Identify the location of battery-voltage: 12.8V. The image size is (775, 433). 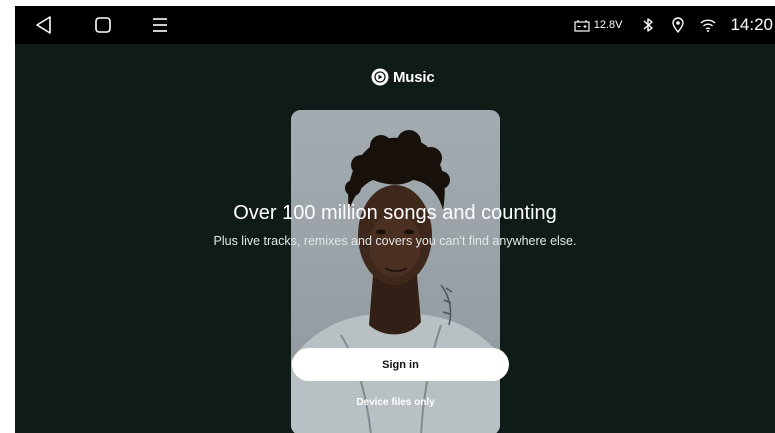
(608, 25).